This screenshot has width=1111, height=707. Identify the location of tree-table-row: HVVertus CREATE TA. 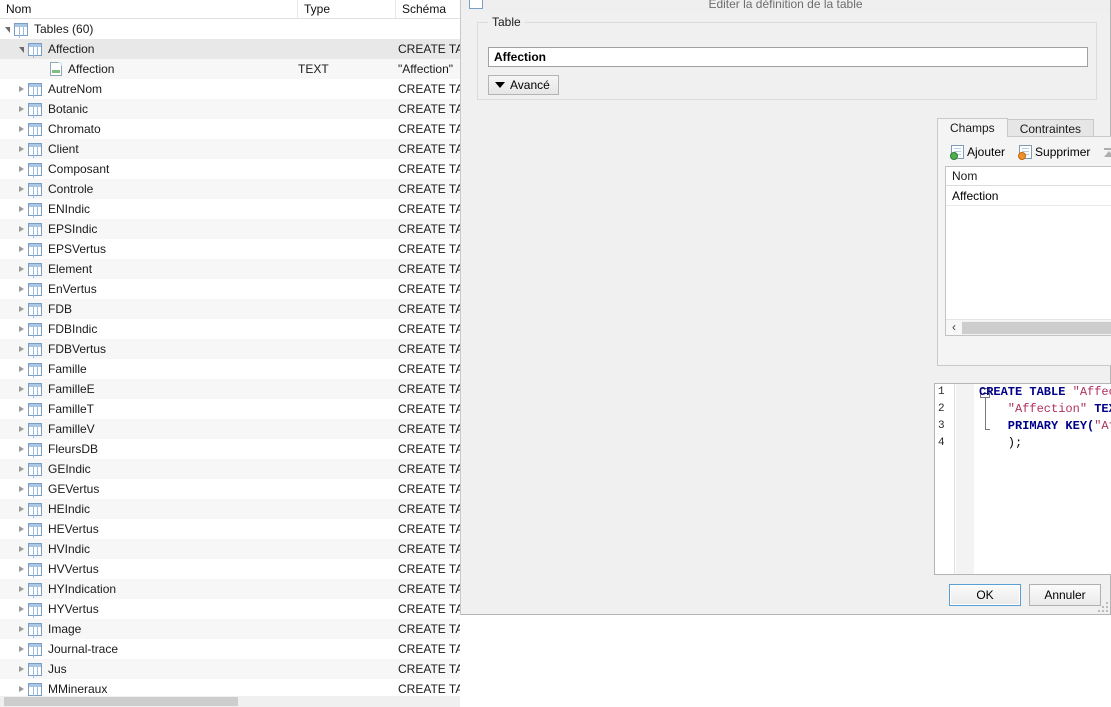
(230, 569).